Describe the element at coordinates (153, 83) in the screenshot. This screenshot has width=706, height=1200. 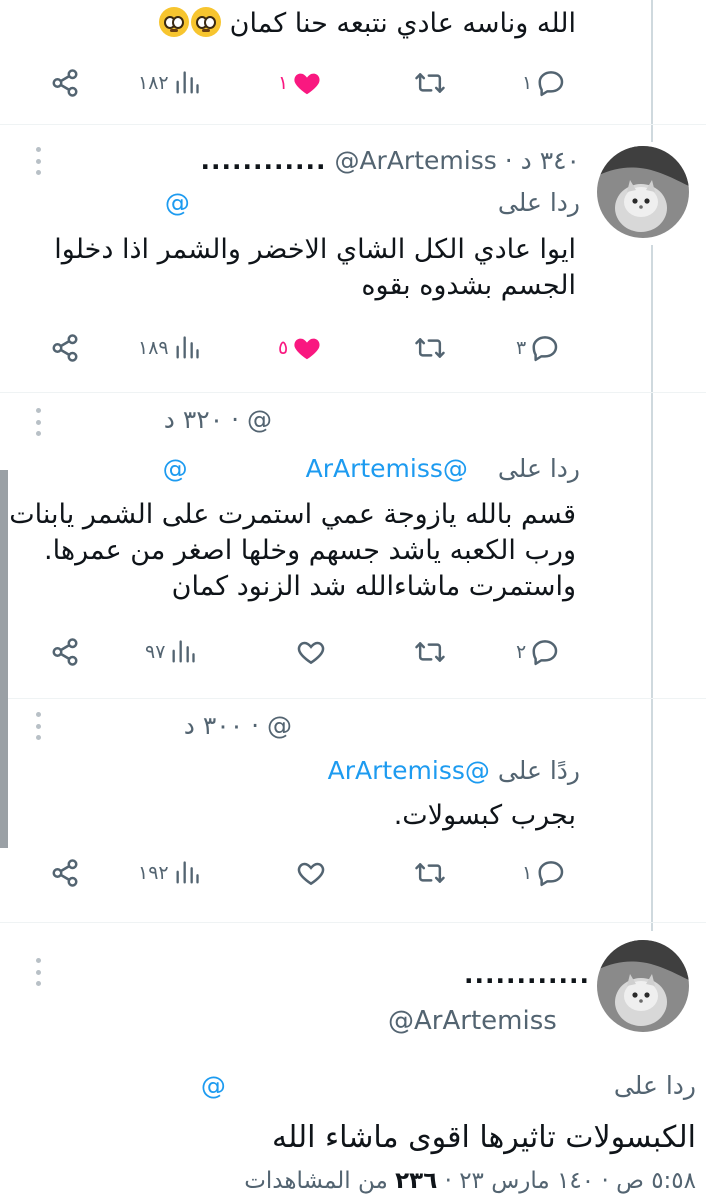
I see `views-count: ١٨٢` at that location.